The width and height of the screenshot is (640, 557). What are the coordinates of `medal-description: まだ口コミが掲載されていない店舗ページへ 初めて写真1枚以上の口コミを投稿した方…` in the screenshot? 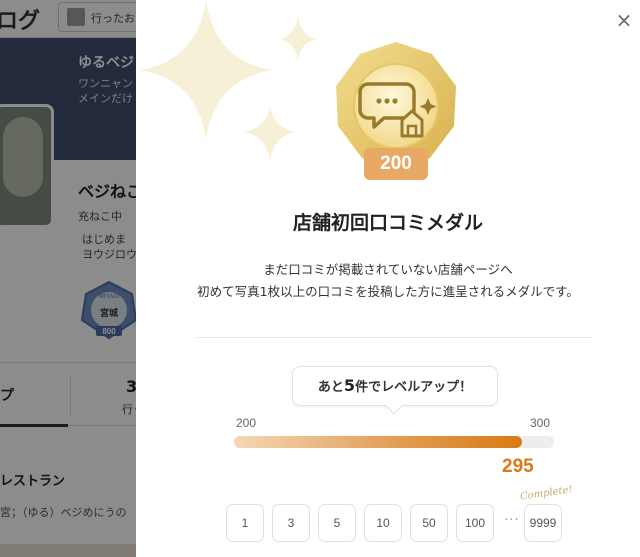 It's located at (388, 281).